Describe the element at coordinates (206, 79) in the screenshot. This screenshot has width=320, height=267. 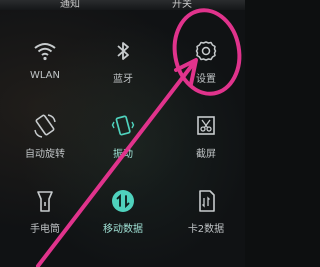
I see `tile-label: 设置` at that location.